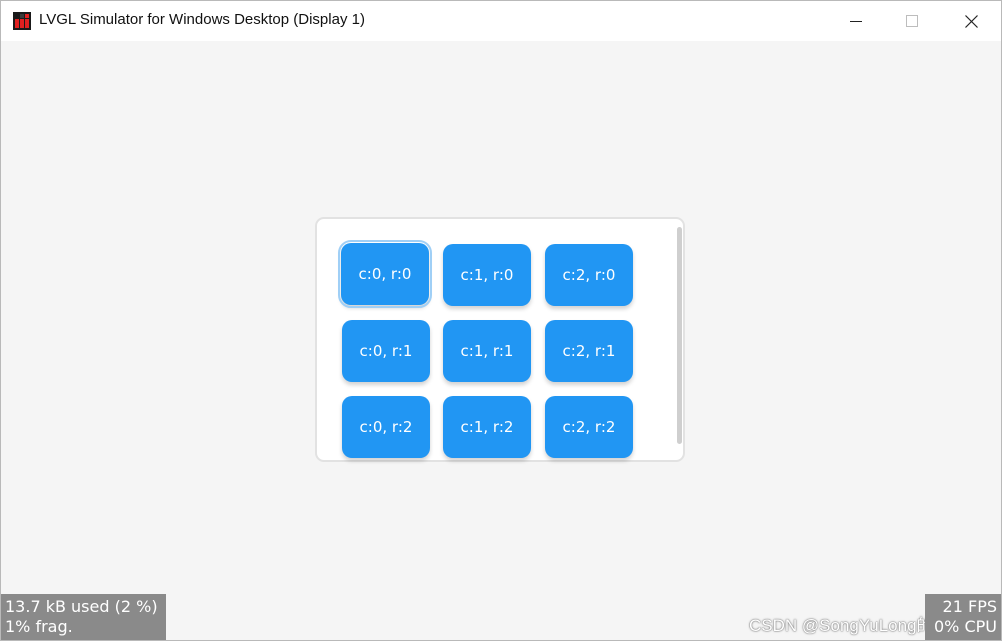 This screenshot has height=641, width=1002. I want to click on maximize-button, so click(912, 21).